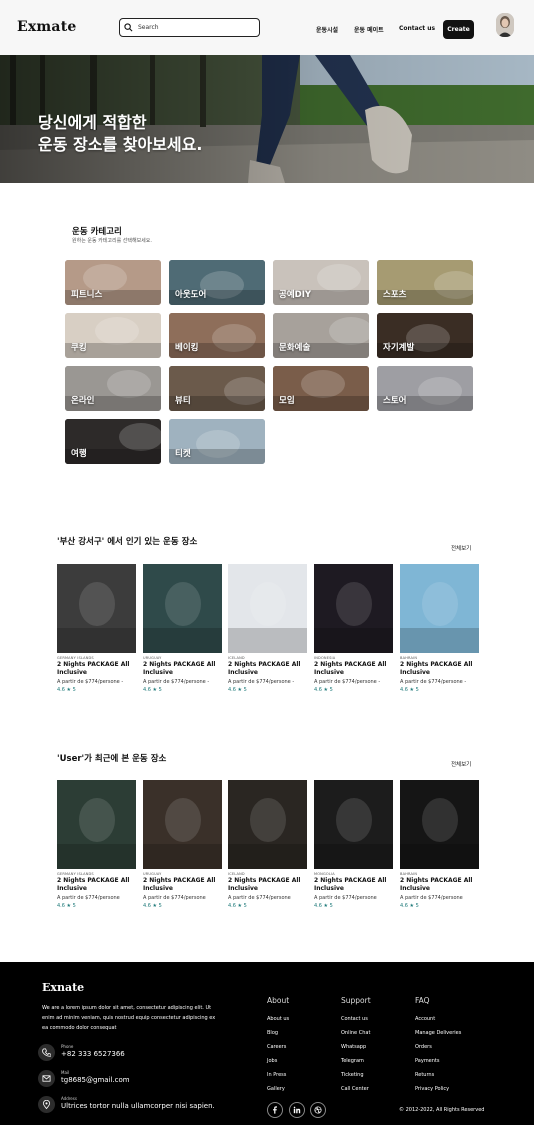 This screenshot has width=534, height=1125. What do you see at coordinates (425, 335) in the screenshot?
I see `category-tile-self-development: 자기계발` at bounding box center [425, 335].